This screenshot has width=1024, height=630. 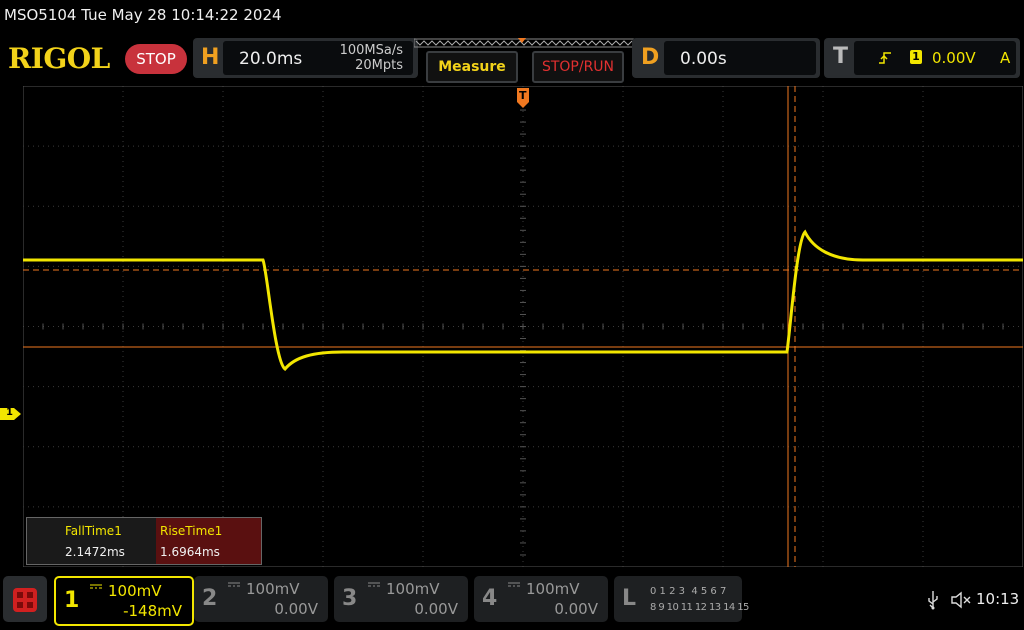 I want to click on channel-2-scale: 100mV, so click(x=273, y=589).